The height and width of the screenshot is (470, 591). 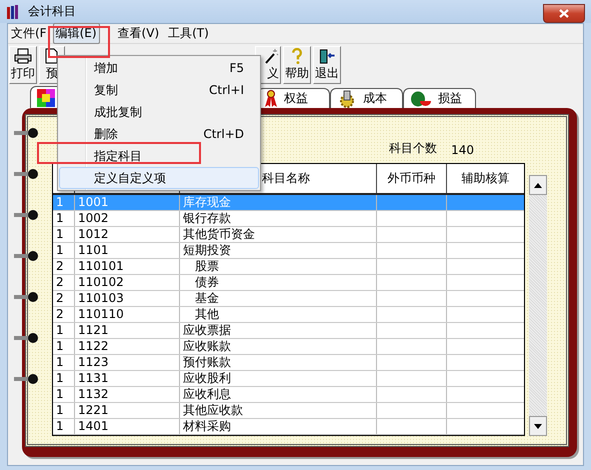 I want to click on table-cell: 短期投资, so click(x=277, y=250).